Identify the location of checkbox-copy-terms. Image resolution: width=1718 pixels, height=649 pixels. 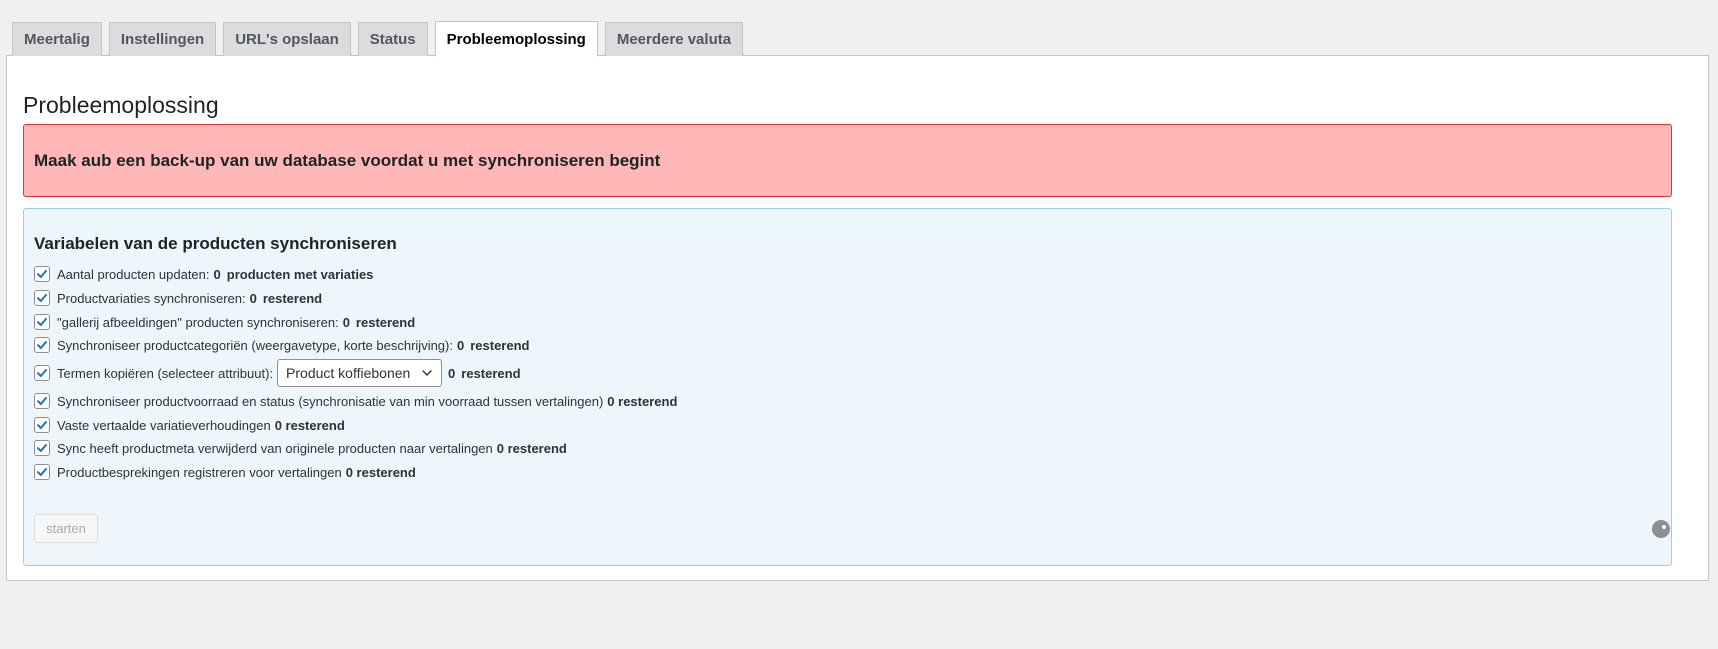
(42, 373).